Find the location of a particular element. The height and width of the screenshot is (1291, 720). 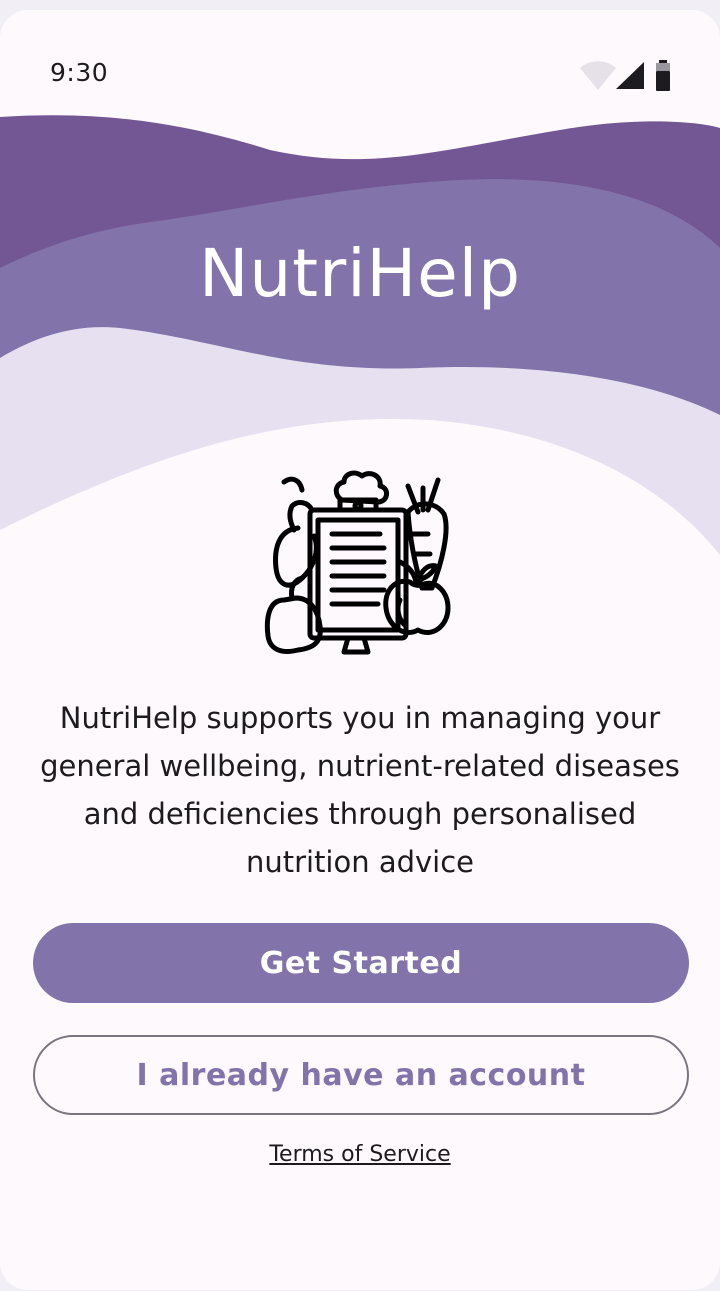

terms-container: Terms of Service is located at coordinates (360, 1154).